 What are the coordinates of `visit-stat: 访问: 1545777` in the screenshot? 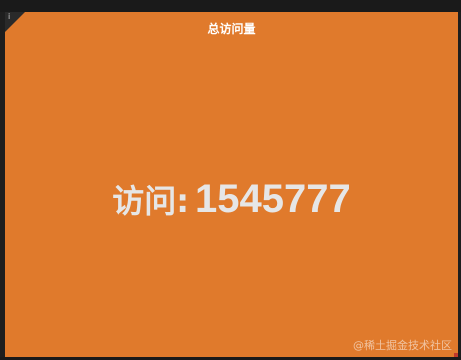 It's located at (231, 199).